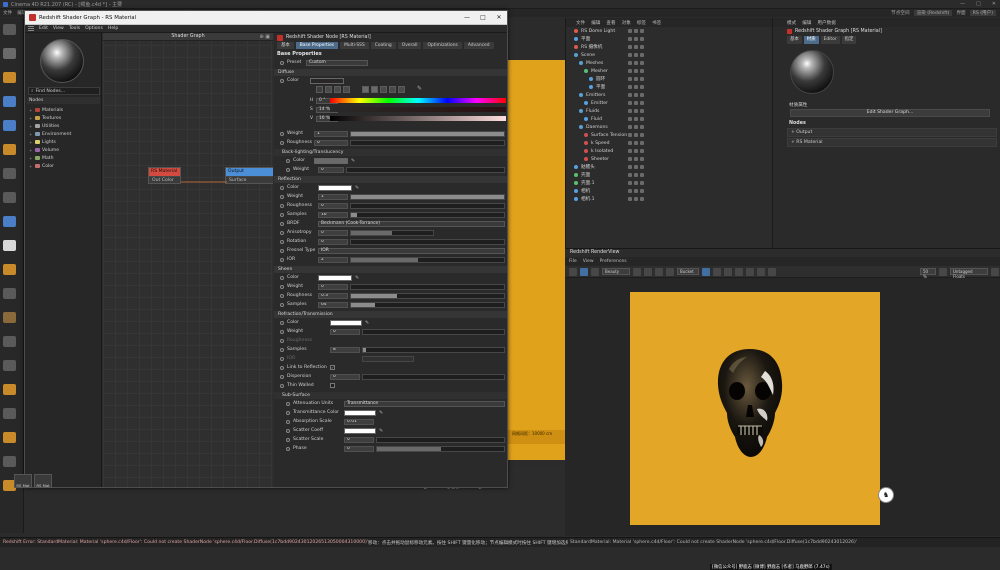 This screenshot has height=570, width=1000. Describe the element at coordinates (418, 109) in the screenshot. I see `saturation-gradient` at that location.